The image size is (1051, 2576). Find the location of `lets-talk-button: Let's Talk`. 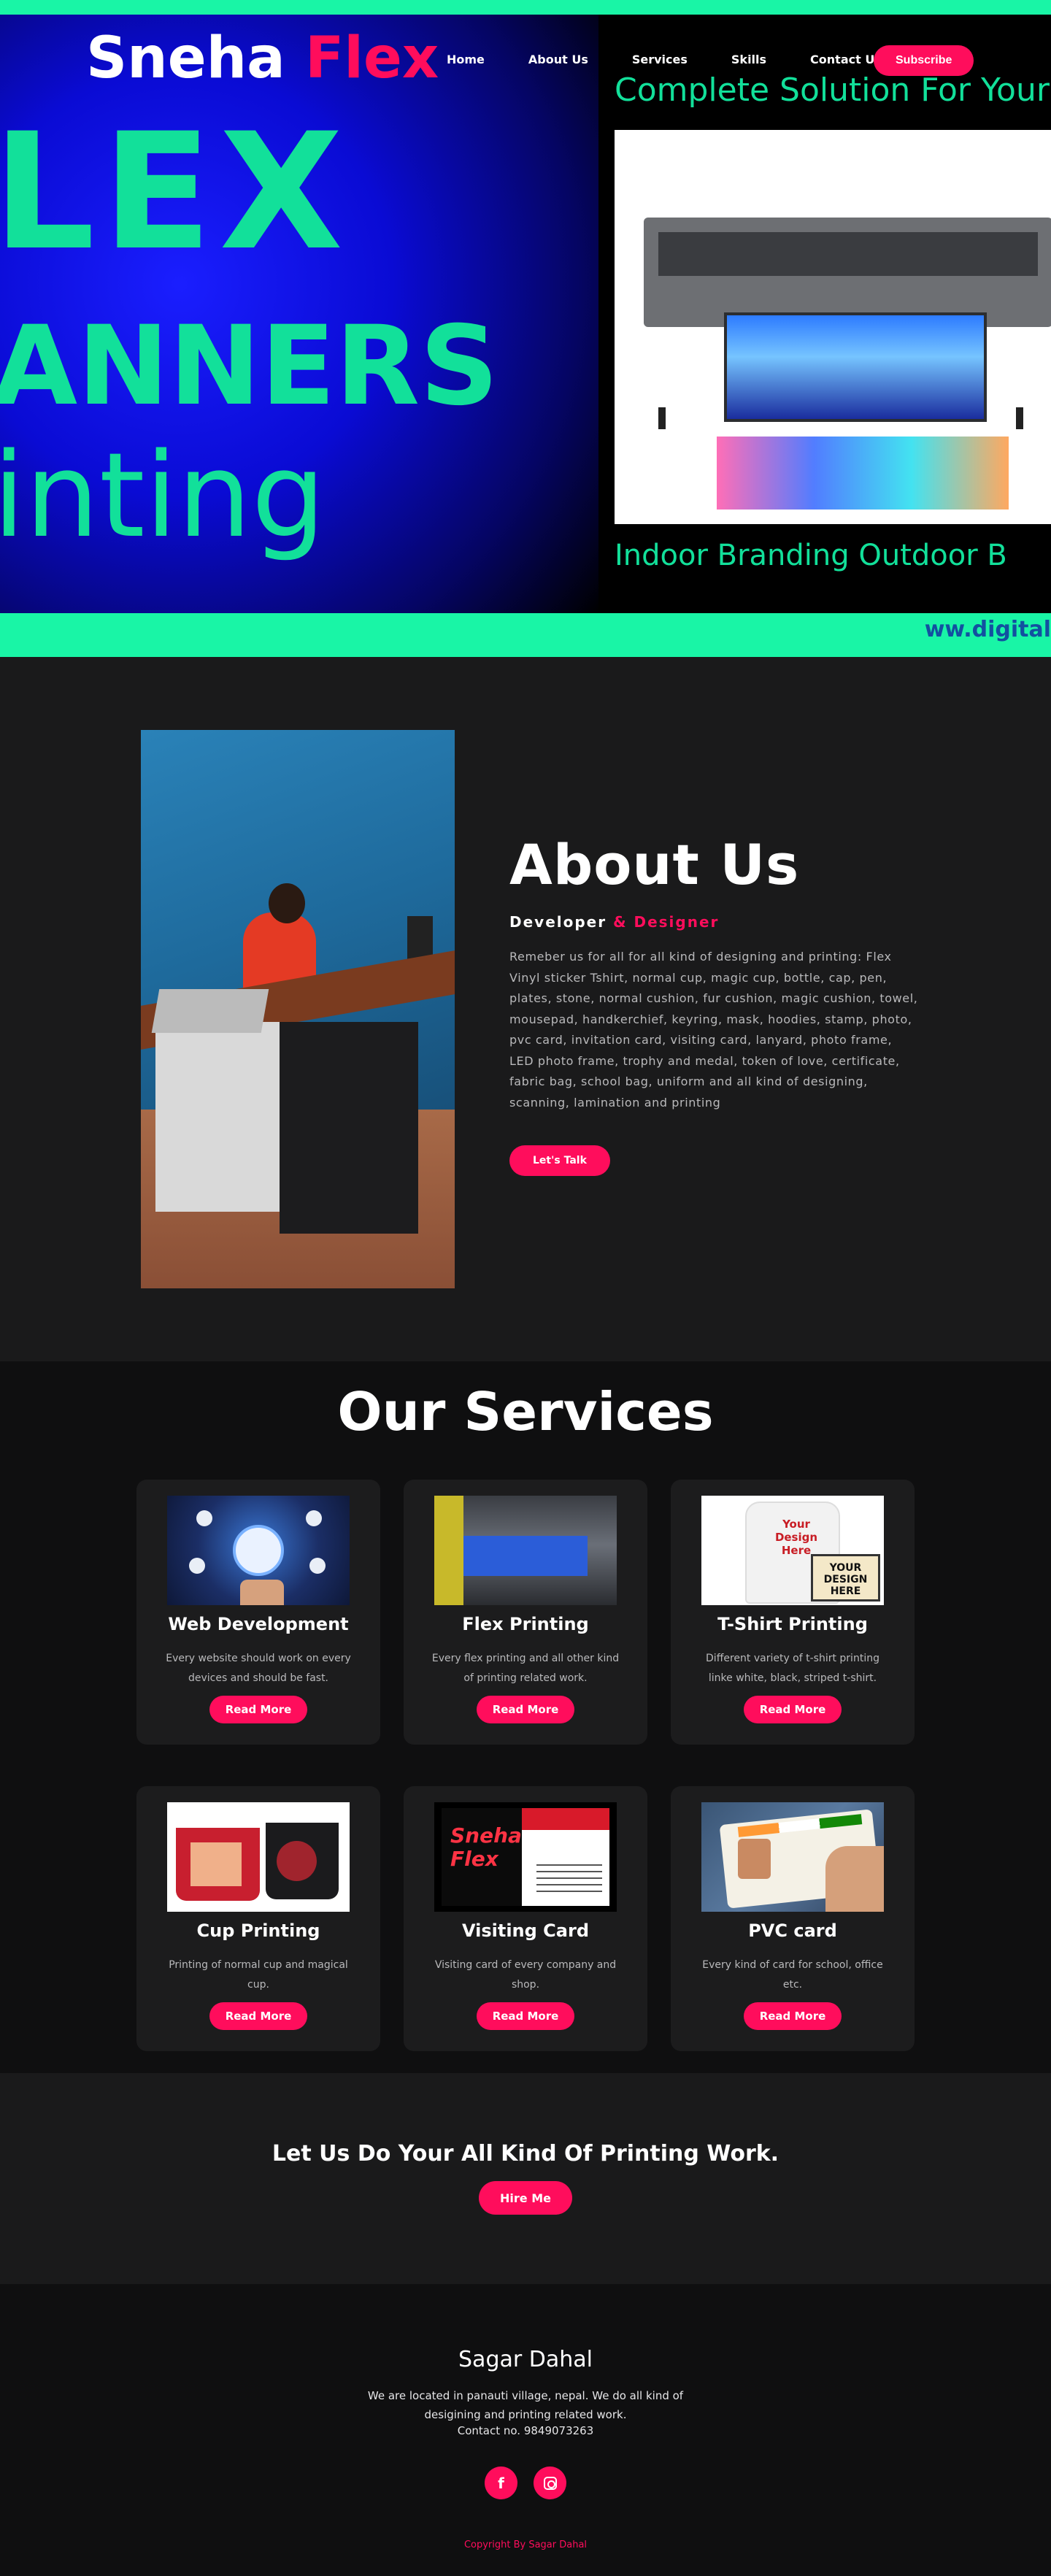

lets-talk-button: Let's Talk is located at coordinates (559, 1160).